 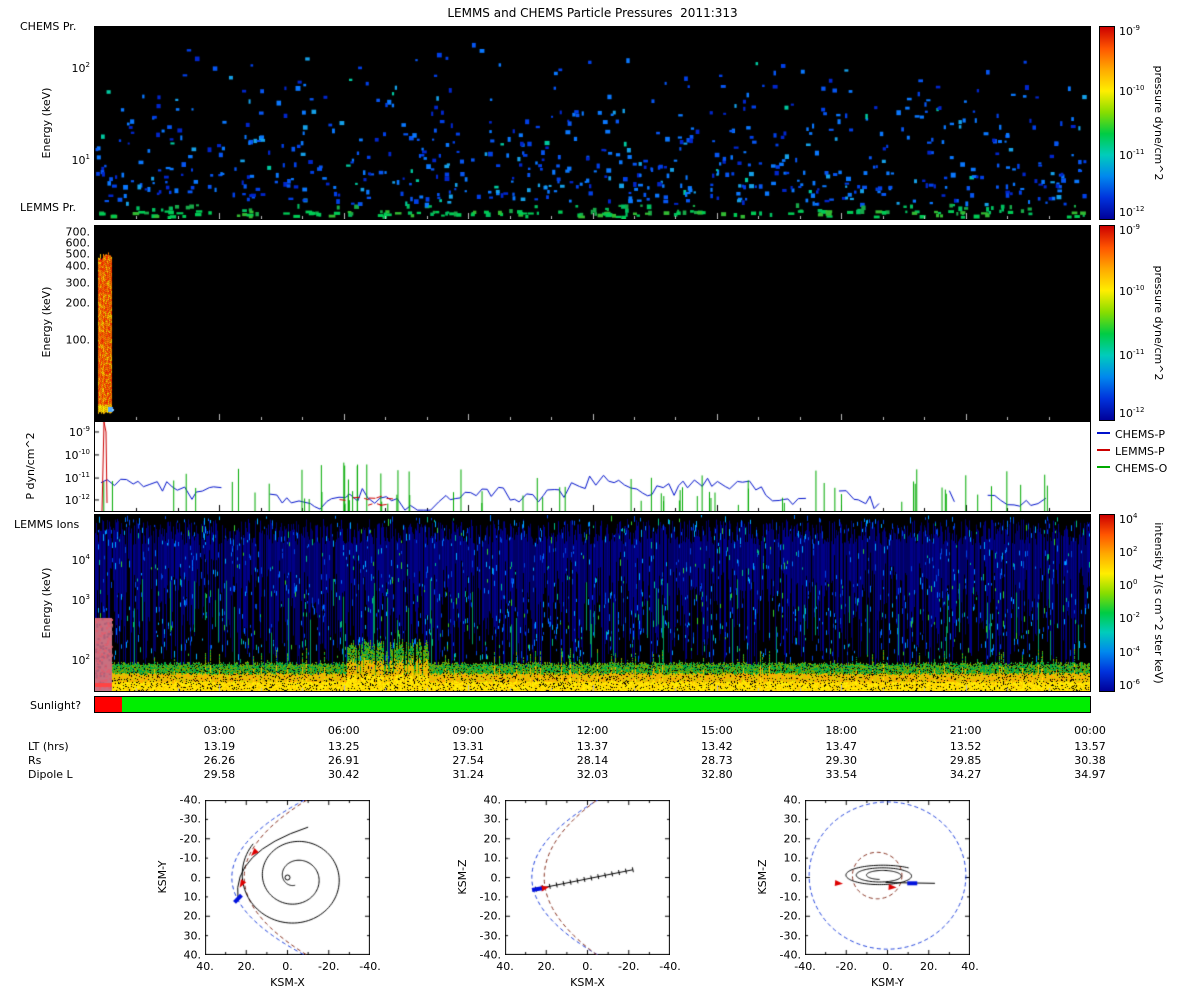 What do you see at coordinates (56, 705) in the screenshot?
I see `sunlight-label: Sunlight?` at bounding box center [56, 705].